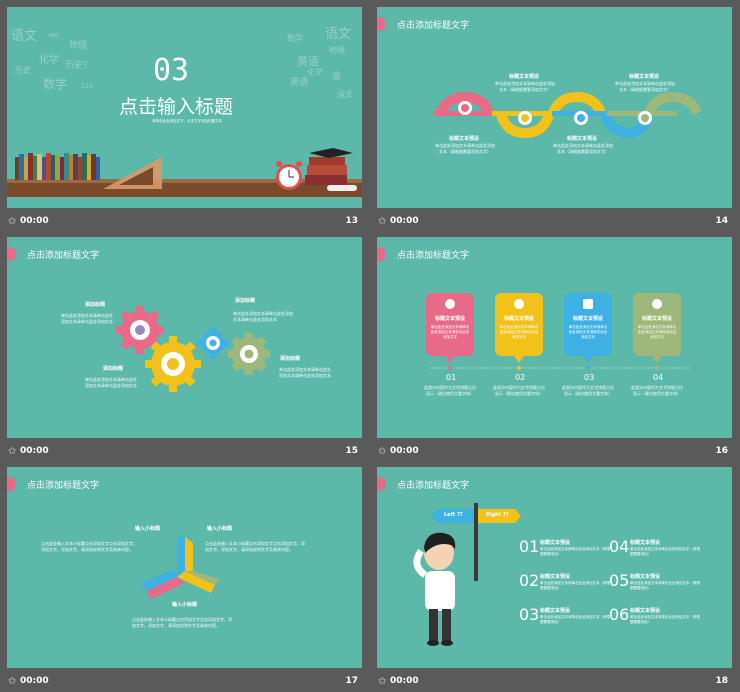 The width and height of the screenshot is (740, 692). What do you see at coordinates (554, 682) in the screenshot?
I see `slide-footer: ✩ 00:00 18` at bounding box center [554, 682].